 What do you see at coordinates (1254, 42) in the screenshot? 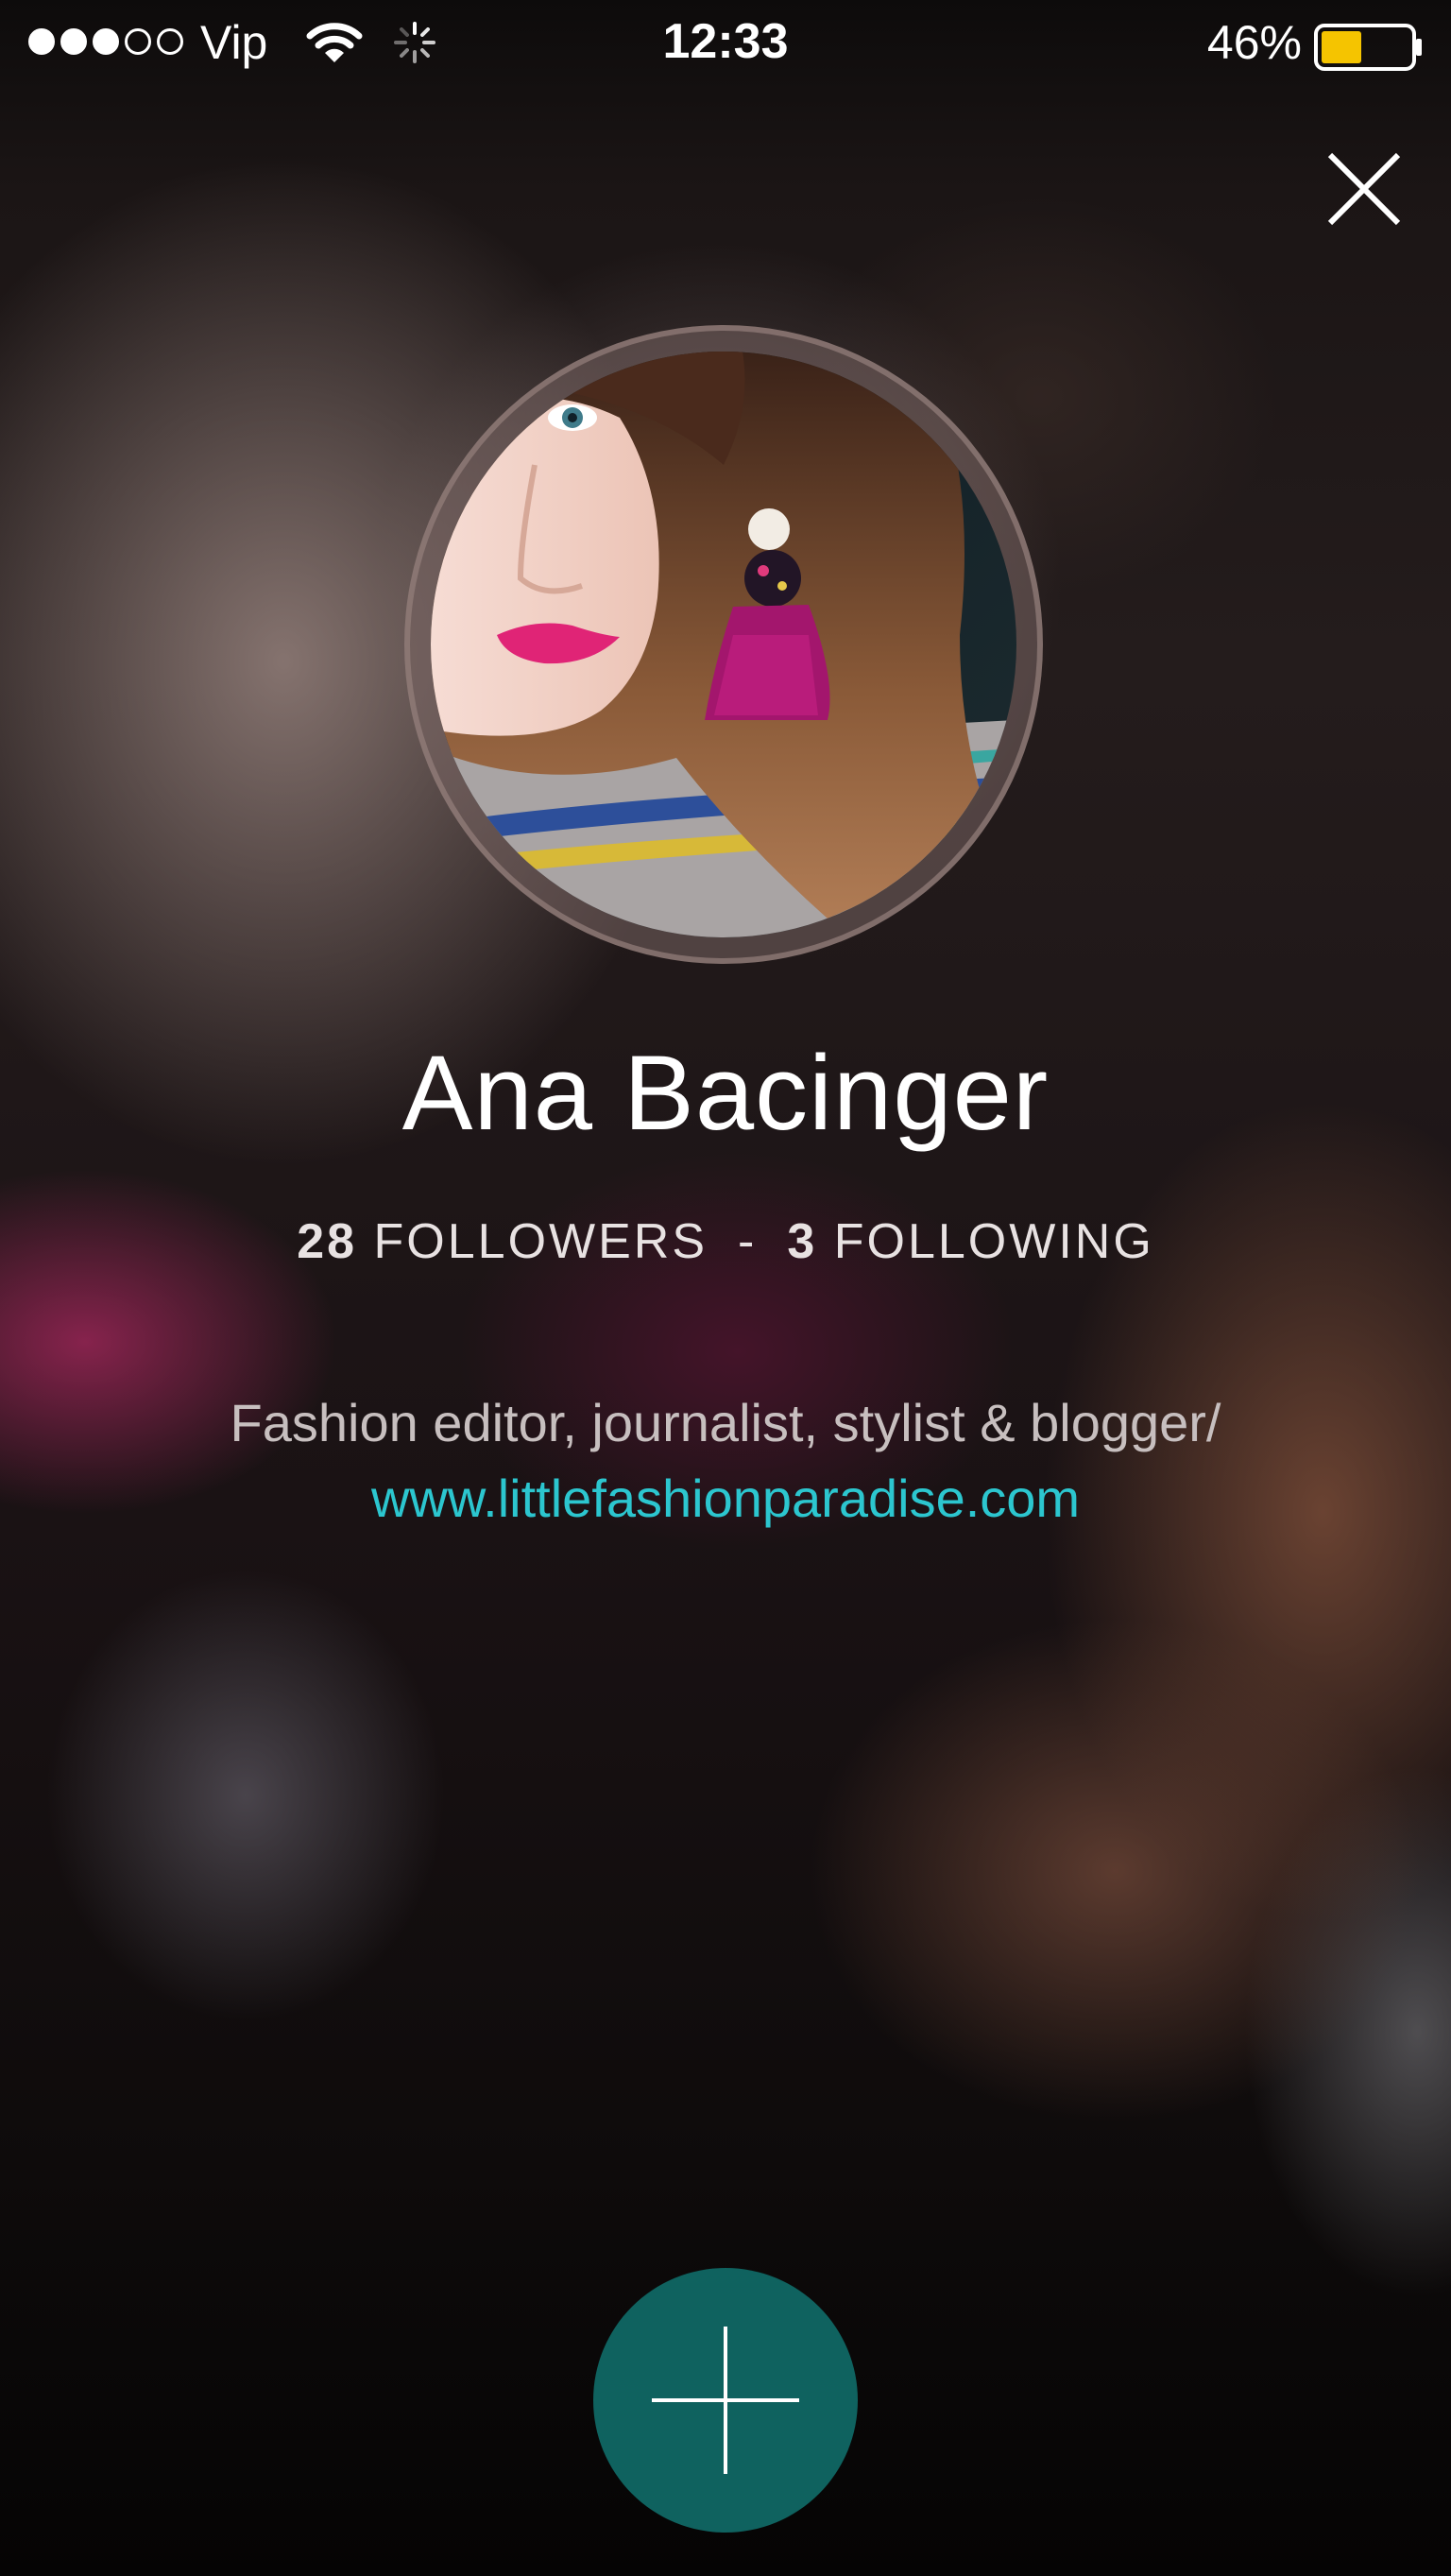
I see `battery-percentage: 46%` at bounding box center [1254, 42].